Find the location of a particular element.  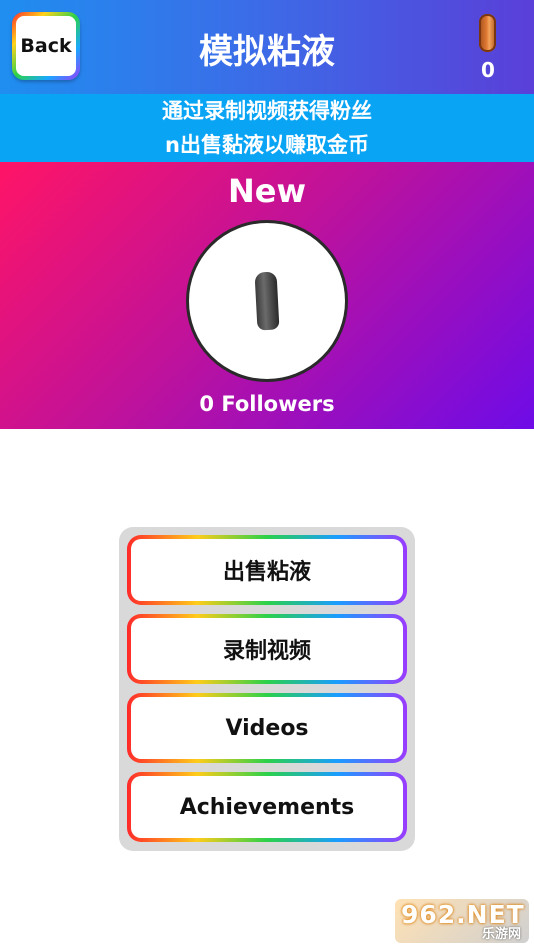

record-video-label: 录制视频 is located at coordinates (267, 649).